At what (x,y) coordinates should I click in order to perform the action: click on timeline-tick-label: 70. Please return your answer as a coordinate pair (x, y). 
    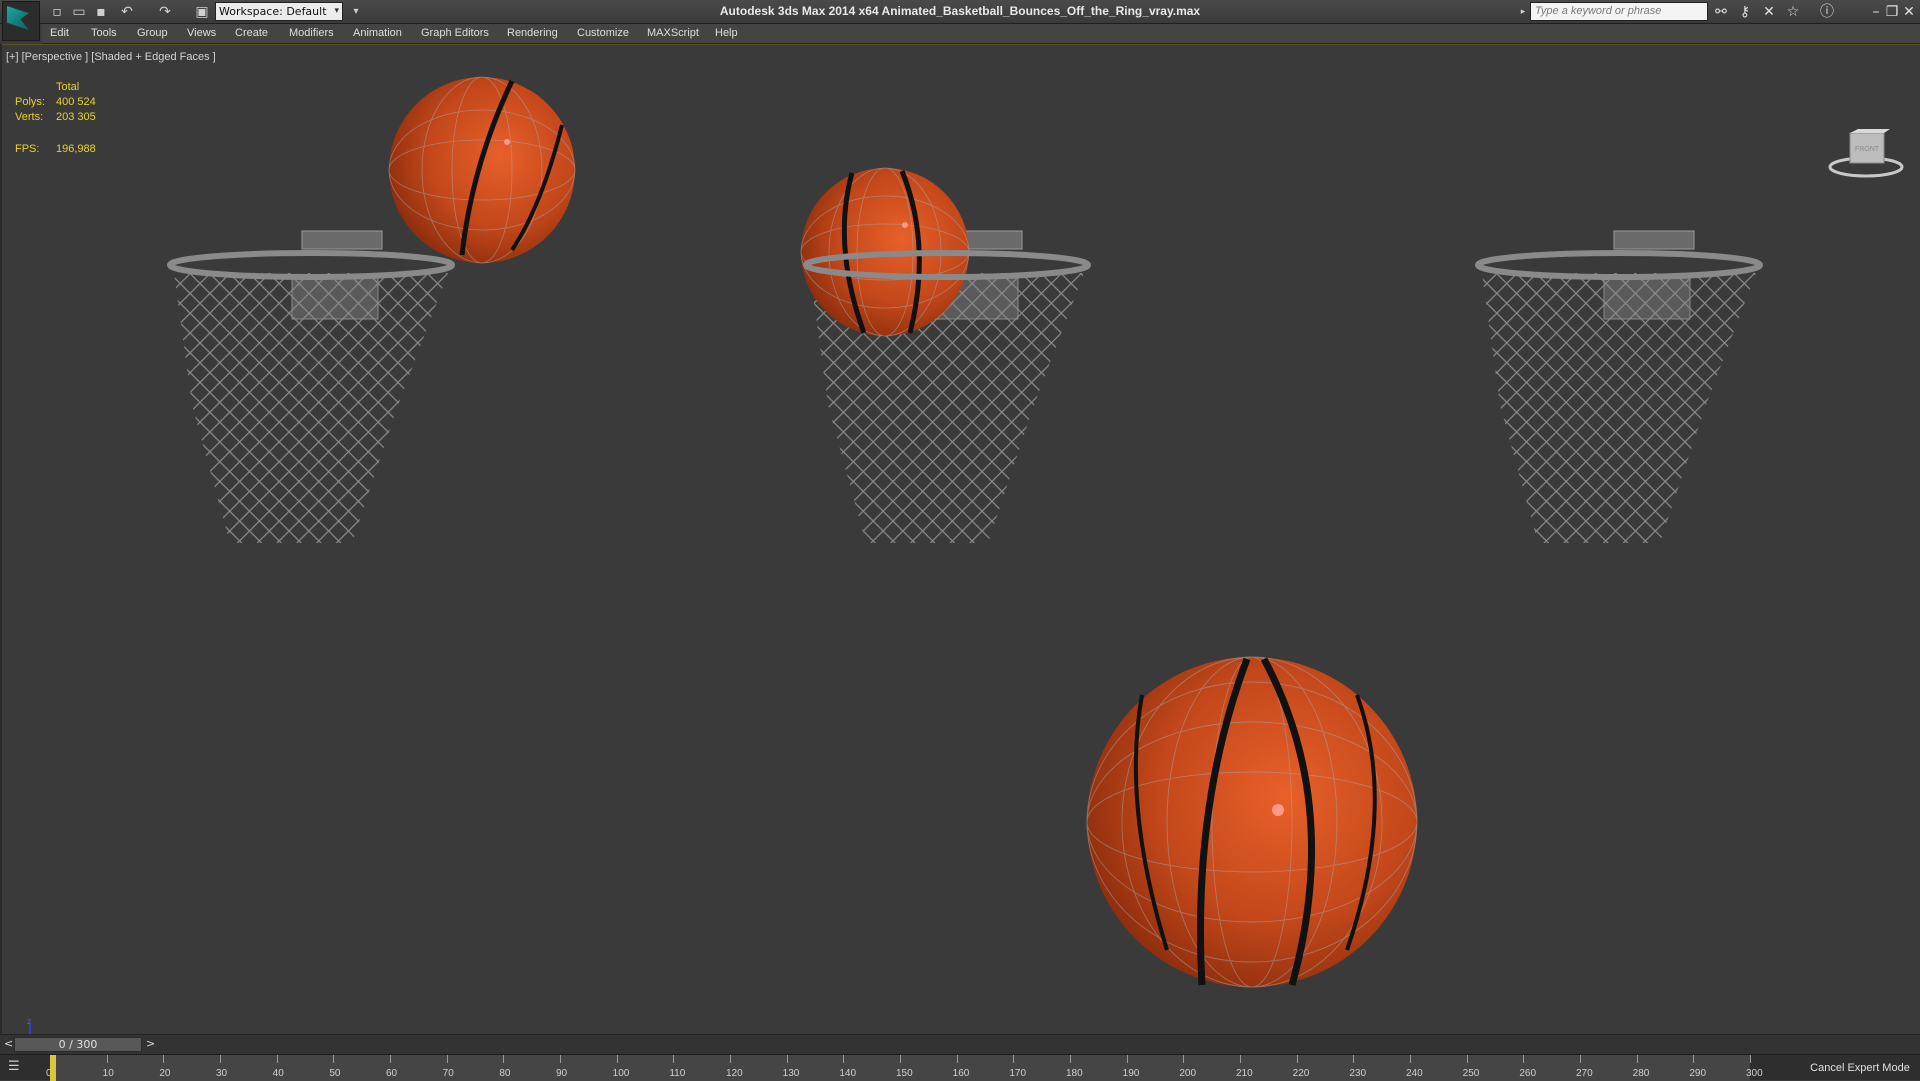
    Looking at the image, I should click on (448, 1073).